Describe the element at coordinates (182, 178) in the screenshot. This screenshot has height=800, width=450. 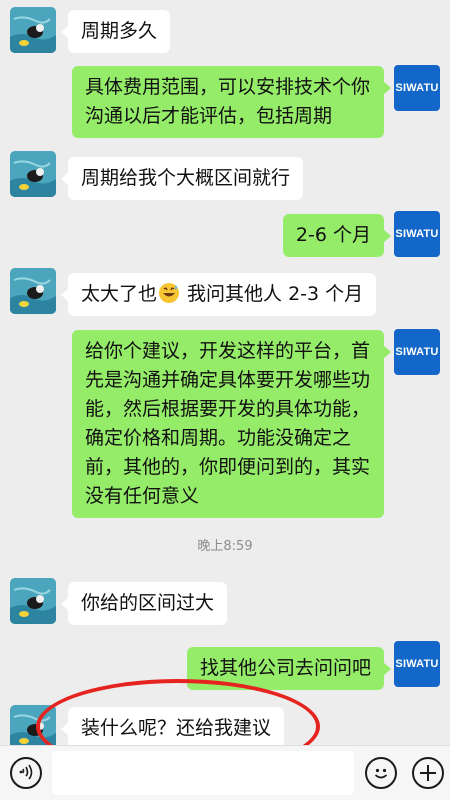
I see `message-bubble: 周期给我个大概区间就行` at that location.